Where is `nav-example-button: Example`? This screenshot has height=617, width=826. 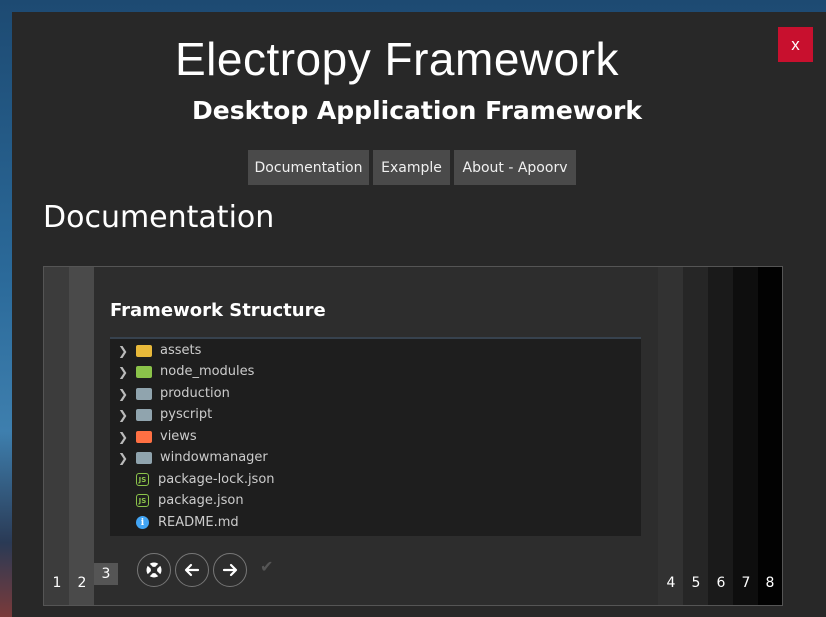
nav-example-button: Example is located at coordinates (411, 167).